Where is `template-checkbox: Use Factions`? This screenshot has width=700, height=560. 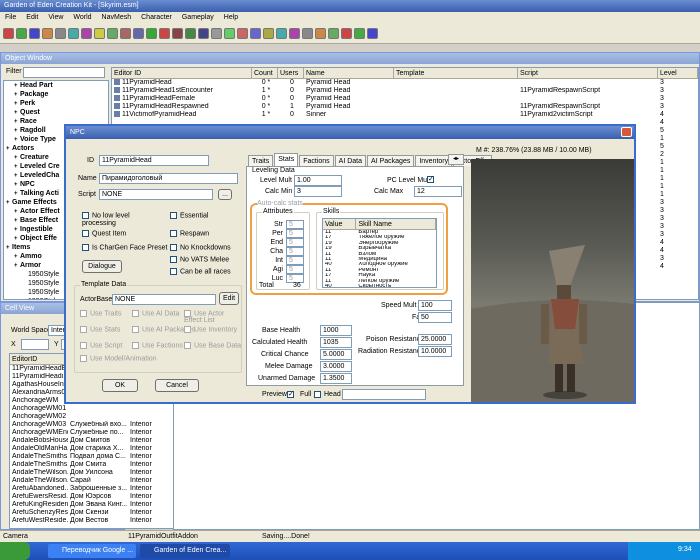 template-checkbox: Use Factions is located at coordinates (157, 345).